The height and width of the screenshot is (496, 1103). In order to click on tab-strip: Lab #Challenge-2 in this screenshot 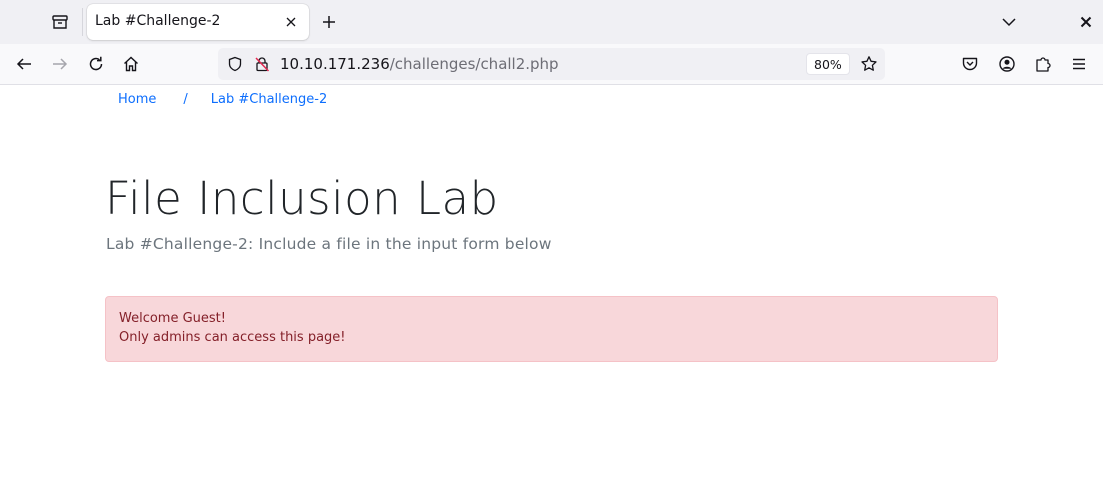, I will do `click(551, 22)`.